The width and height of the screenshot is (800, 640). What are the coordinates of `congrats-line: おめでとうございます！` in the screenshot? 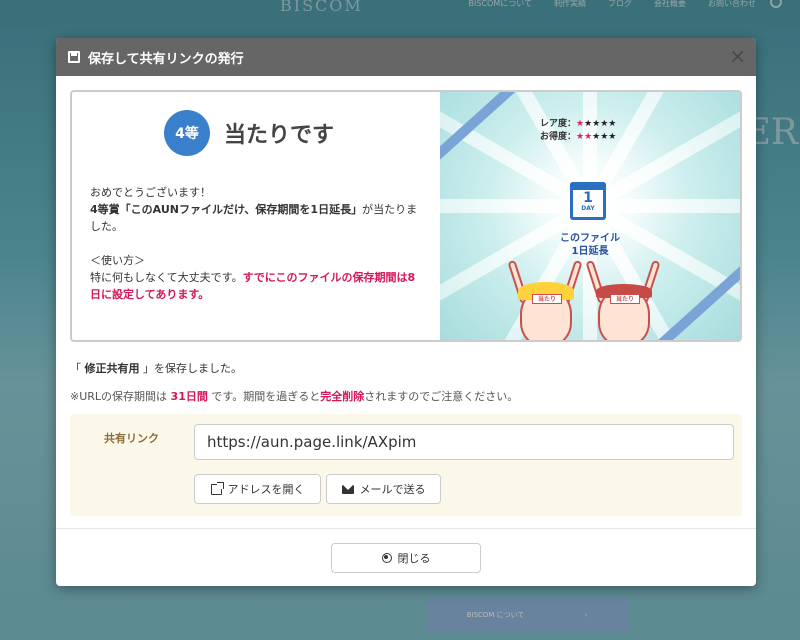 It's located at (150, 192).